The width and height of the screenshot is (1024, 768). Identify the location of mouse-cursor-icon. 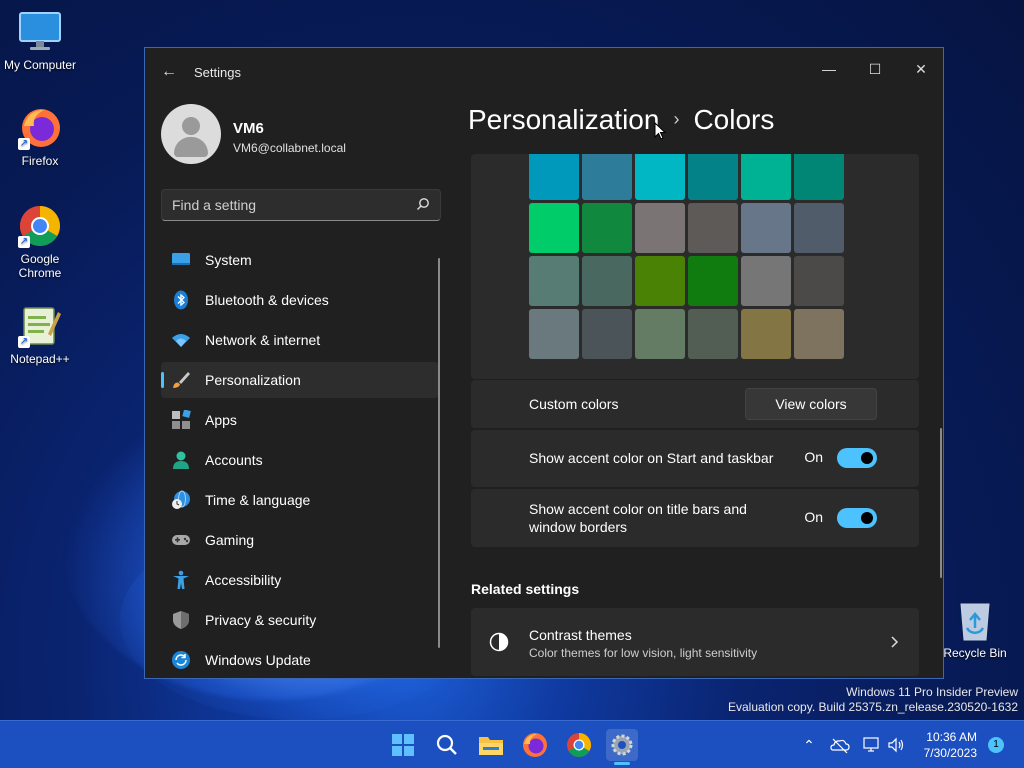
(660, 131).